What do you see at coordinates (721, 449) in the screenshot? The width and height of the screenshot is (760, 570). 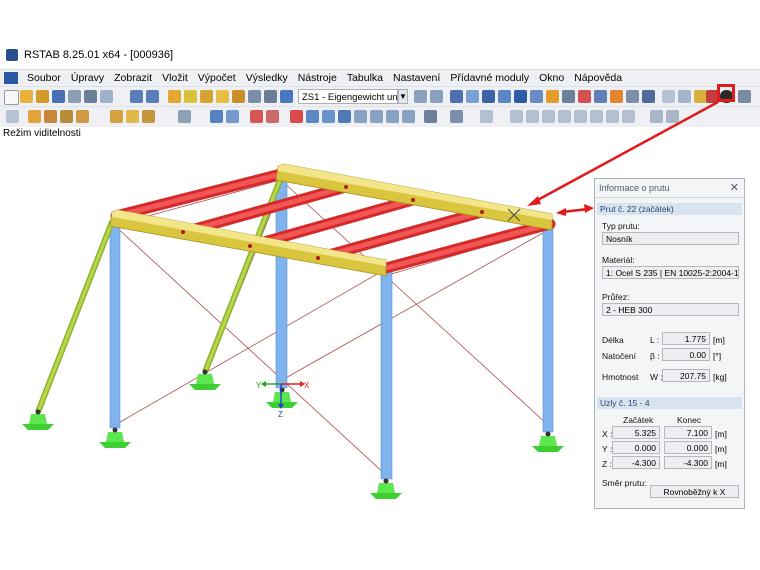 I see `y-unit: [m]` at bounding box center [721, 449].